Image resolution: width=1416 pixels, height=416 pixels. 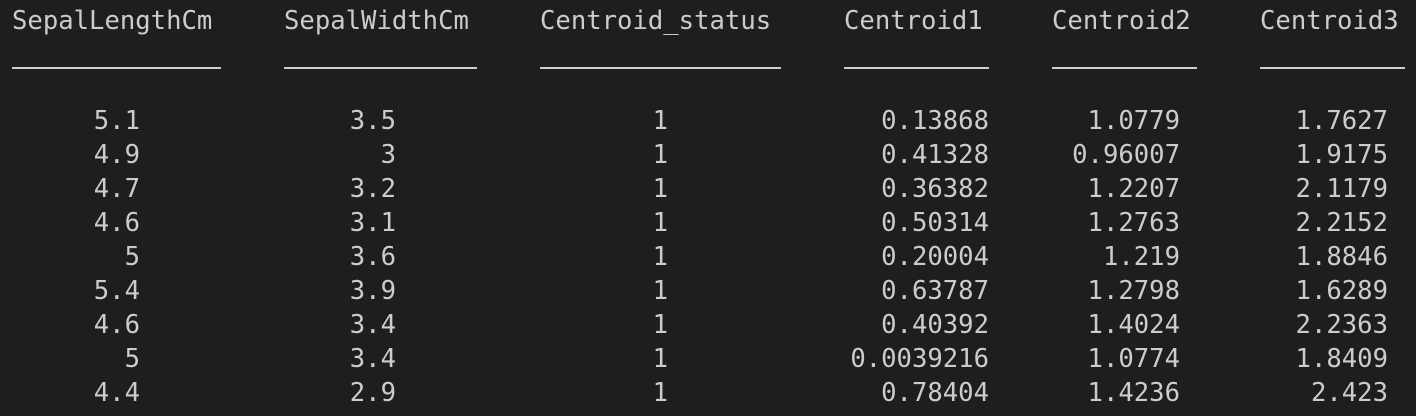 I want to click on table-cell: 1.4236, so click(x=1133, y=393).